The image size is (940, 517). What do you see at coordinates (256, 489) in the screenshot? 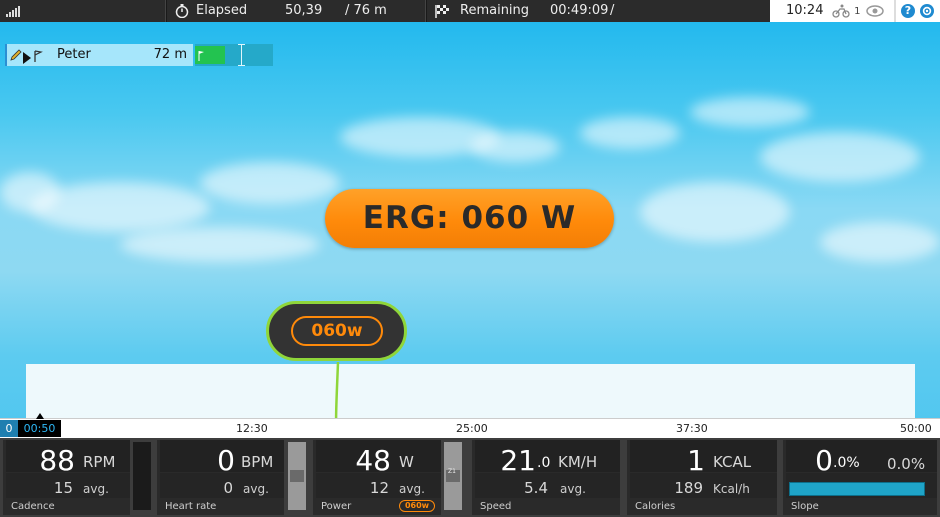
I see `heart-rate-avg-label: avg.` at bounding box center [256, 489].